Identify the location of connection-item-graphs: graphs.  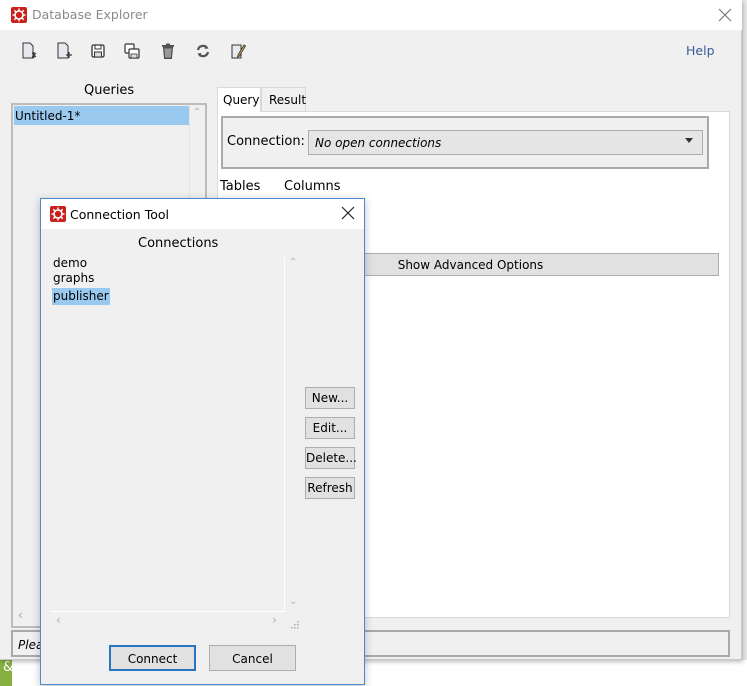
(73, 278).